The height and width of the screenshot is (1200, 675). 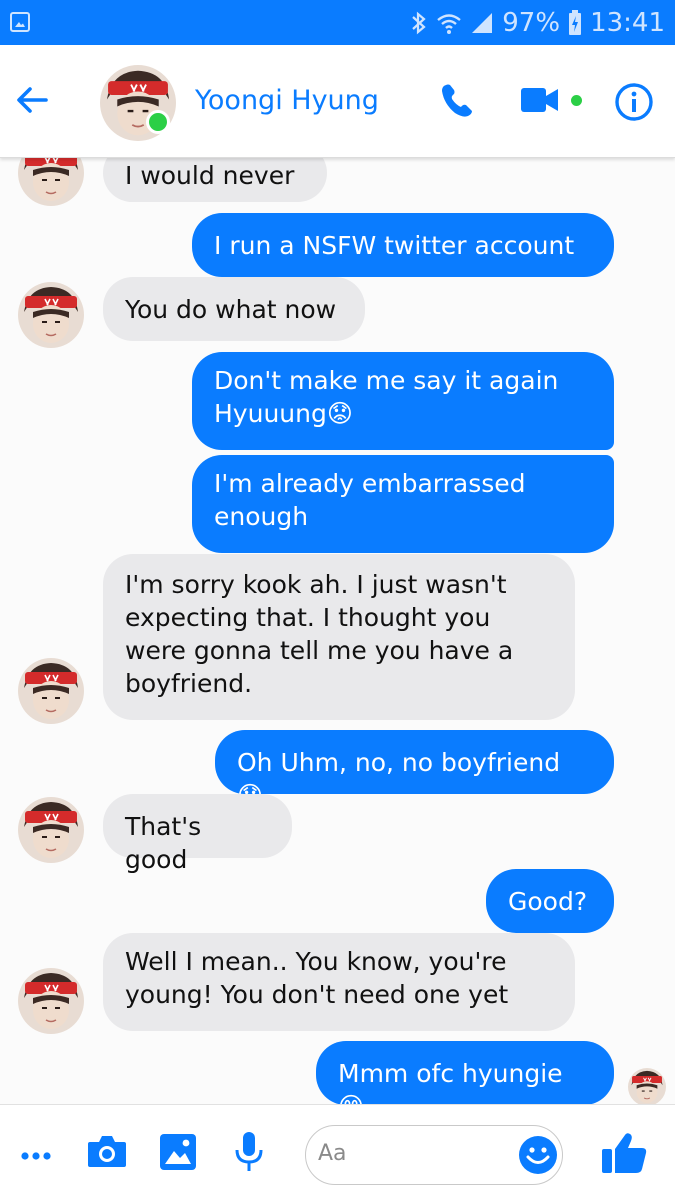 What do you see at coordinates (465, 1072) in the screenshot?
I see `outgoing-message: Mmm ofc hyungie 😊` at bounding box center [465, 1072].